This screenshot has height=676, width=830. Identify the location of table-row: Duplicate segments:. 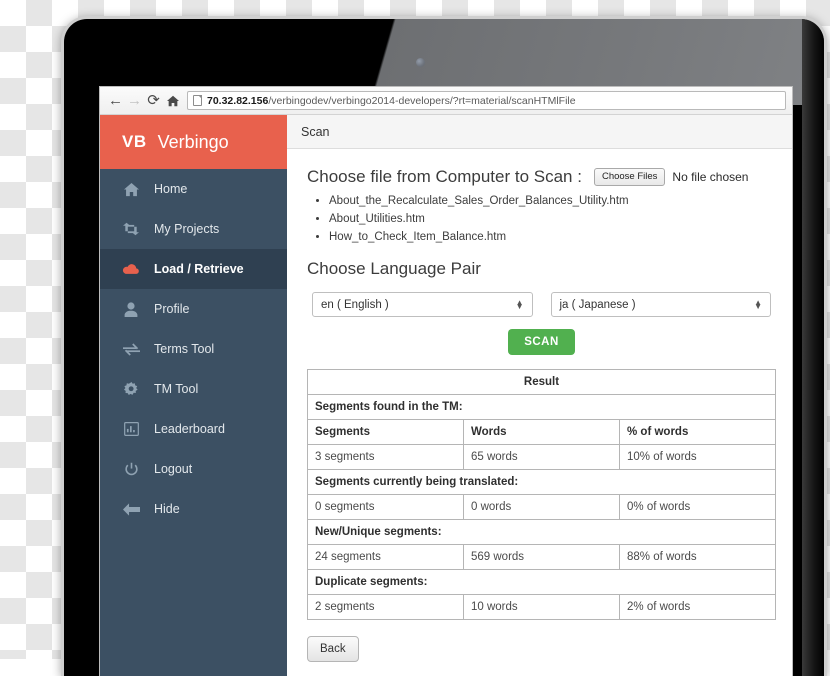
(541, 582).